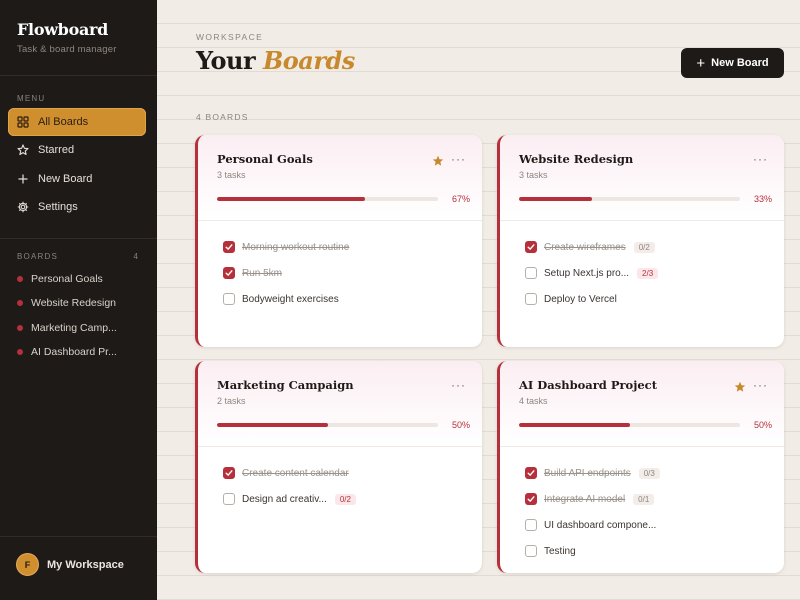  Describe the element at coordinates (262, 273) in the screenshot. I see `task-label: Run 5km` at that location.